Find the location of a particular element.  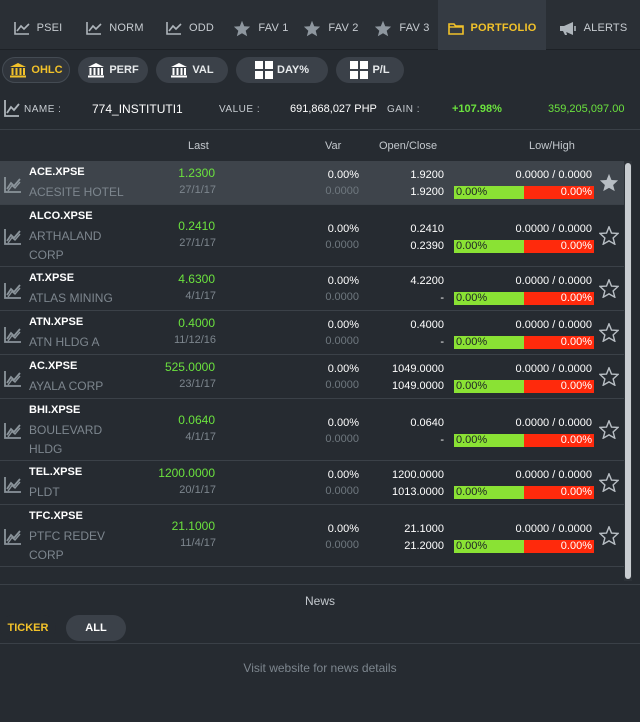

tab-odd: ODD is located at coordinates (190, 25).